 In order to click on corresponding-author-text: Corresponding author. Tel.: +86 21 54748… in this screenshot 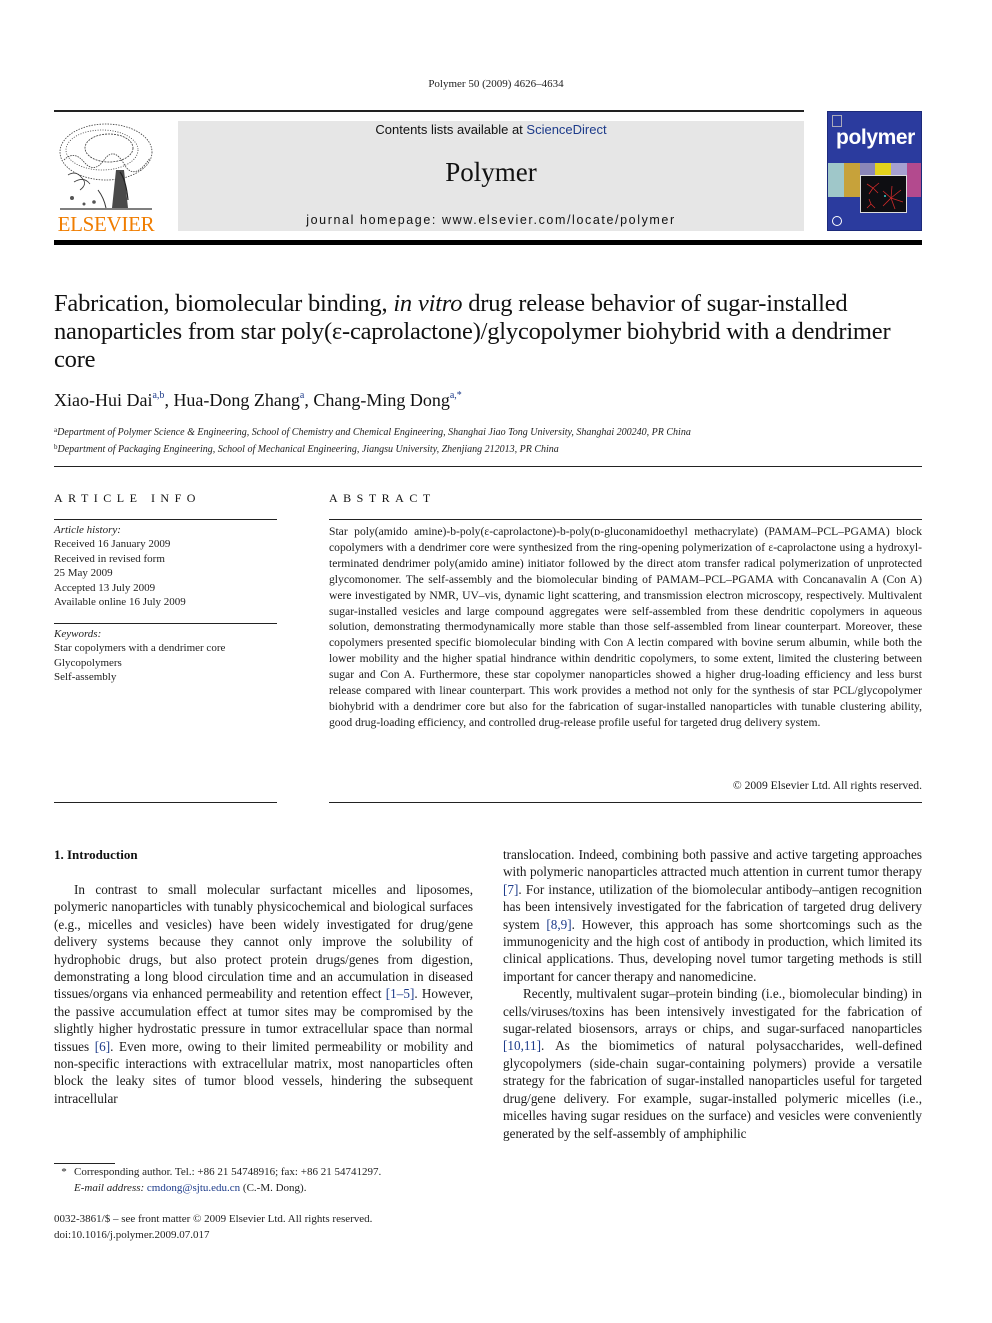, I will do `click(228, 1172)`.